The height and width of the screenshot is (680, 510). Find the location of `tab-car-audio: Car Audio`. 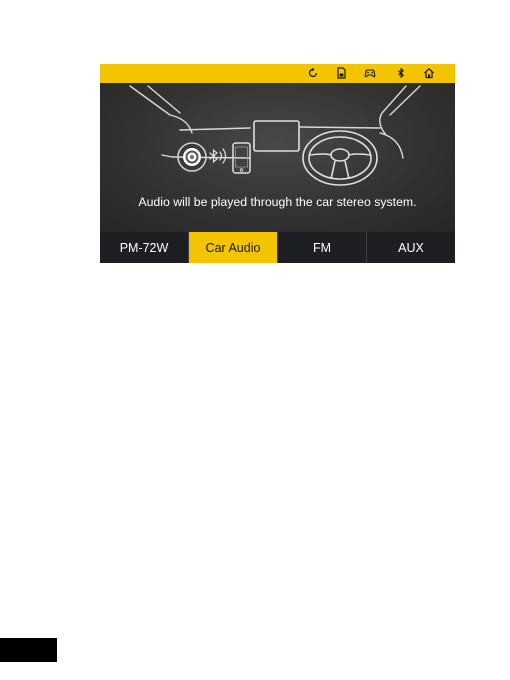

tab-car-audio: Car Audio is located at coordinates (233, 247).